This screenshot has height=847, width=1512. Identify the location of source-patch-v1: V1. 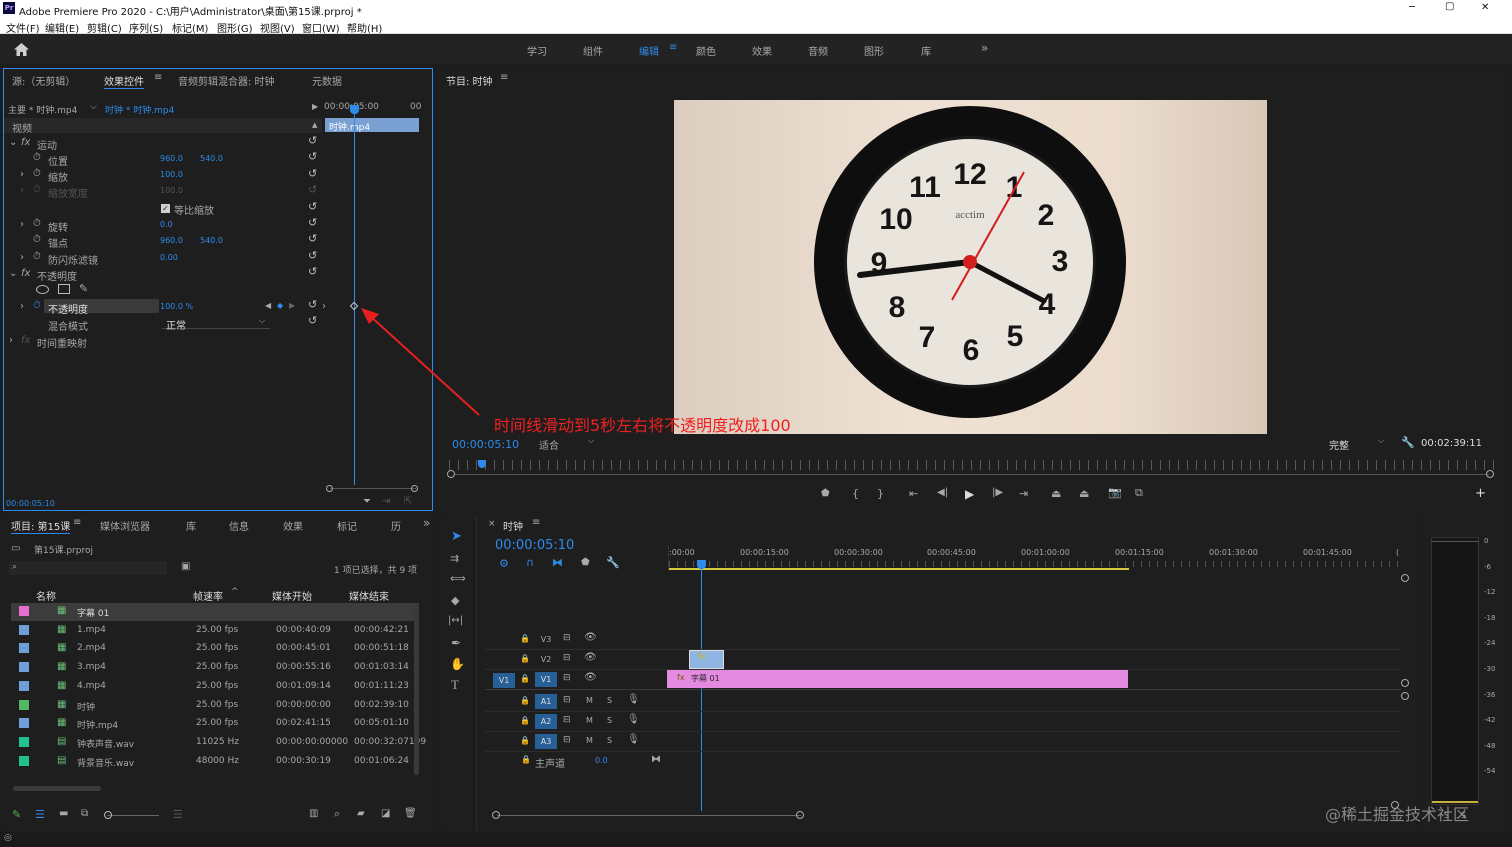
(504, 680).